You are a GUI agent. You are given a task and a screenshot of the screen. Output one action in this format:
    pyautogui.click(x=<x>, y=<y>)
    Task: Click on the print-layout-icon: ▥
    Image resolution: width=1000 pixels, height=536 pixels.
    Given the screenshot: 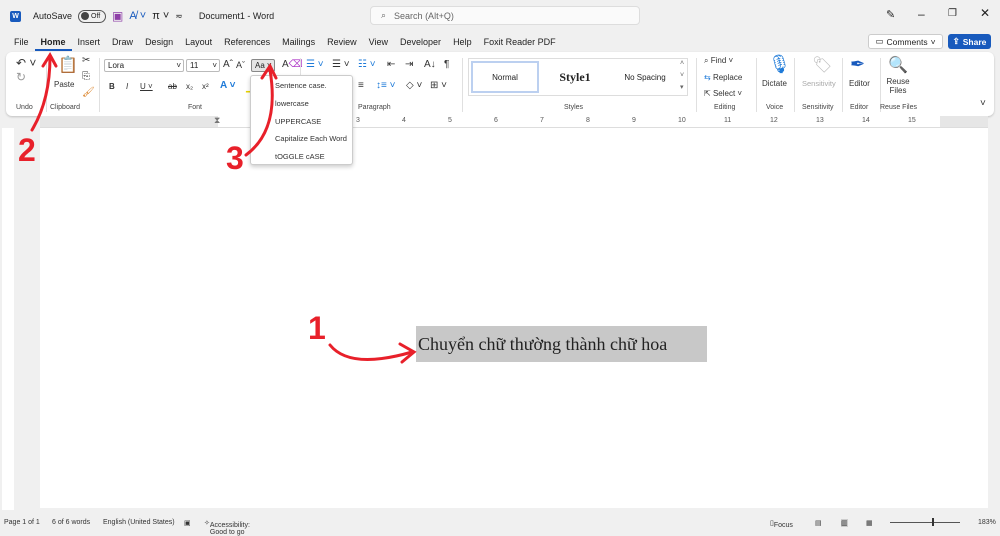 What is the action you would take?
    pyautogui.click(x=844, y=523)
    